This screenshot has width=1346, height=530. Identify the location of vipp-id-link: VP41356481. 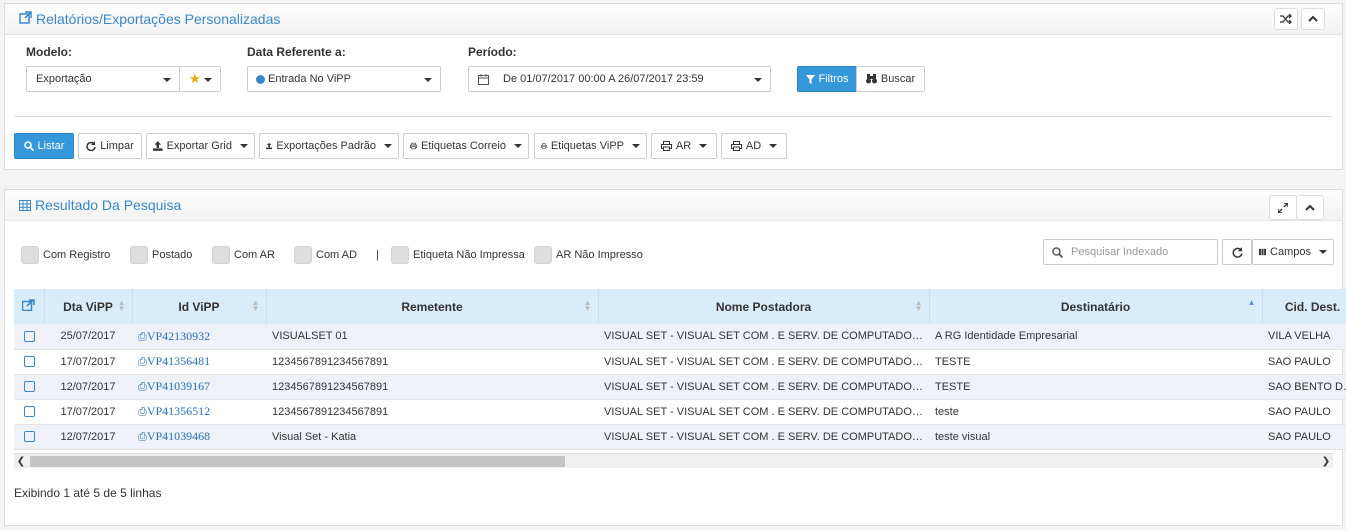
(178, 361).